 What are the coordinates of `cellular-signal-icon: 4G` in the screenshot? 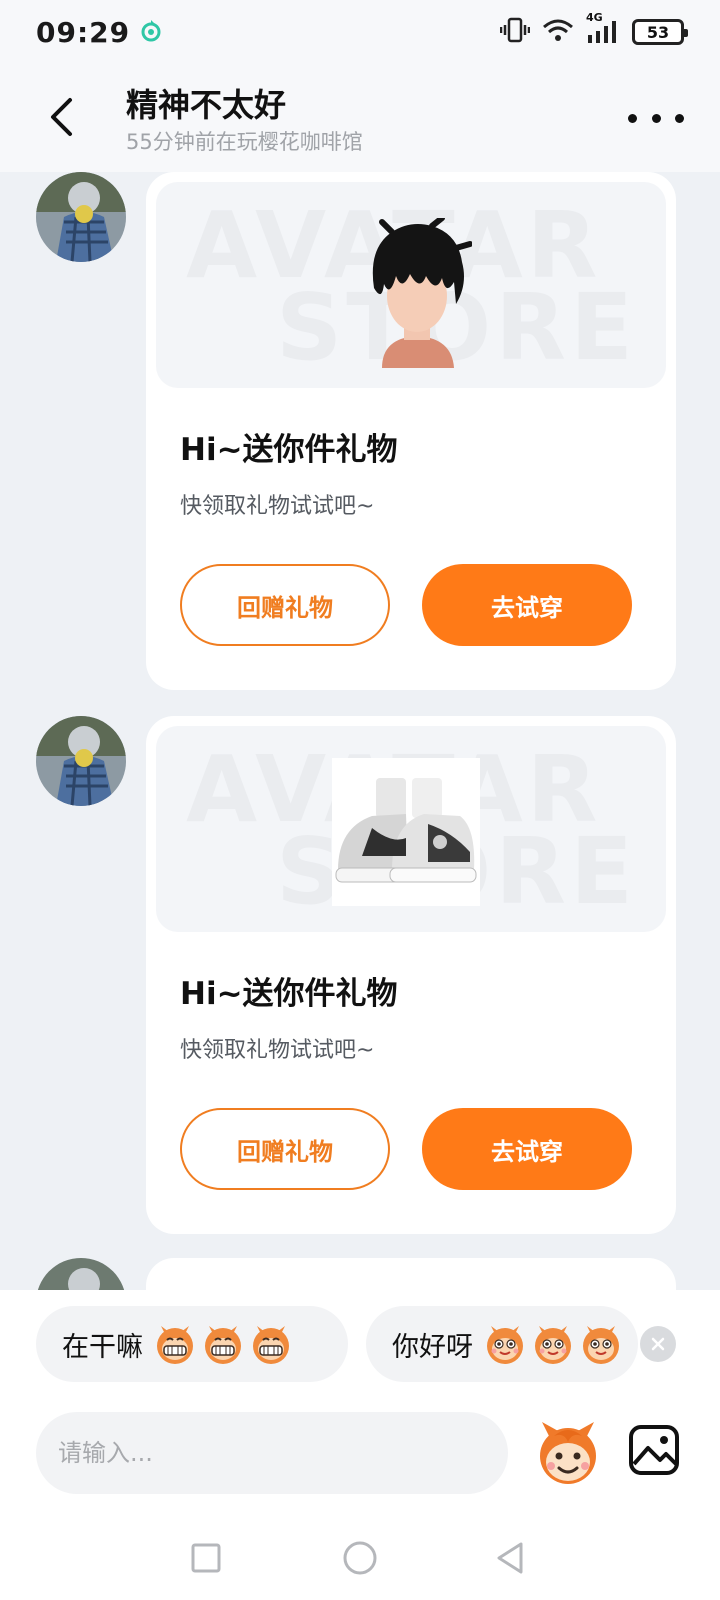 It's located at (603, 28).